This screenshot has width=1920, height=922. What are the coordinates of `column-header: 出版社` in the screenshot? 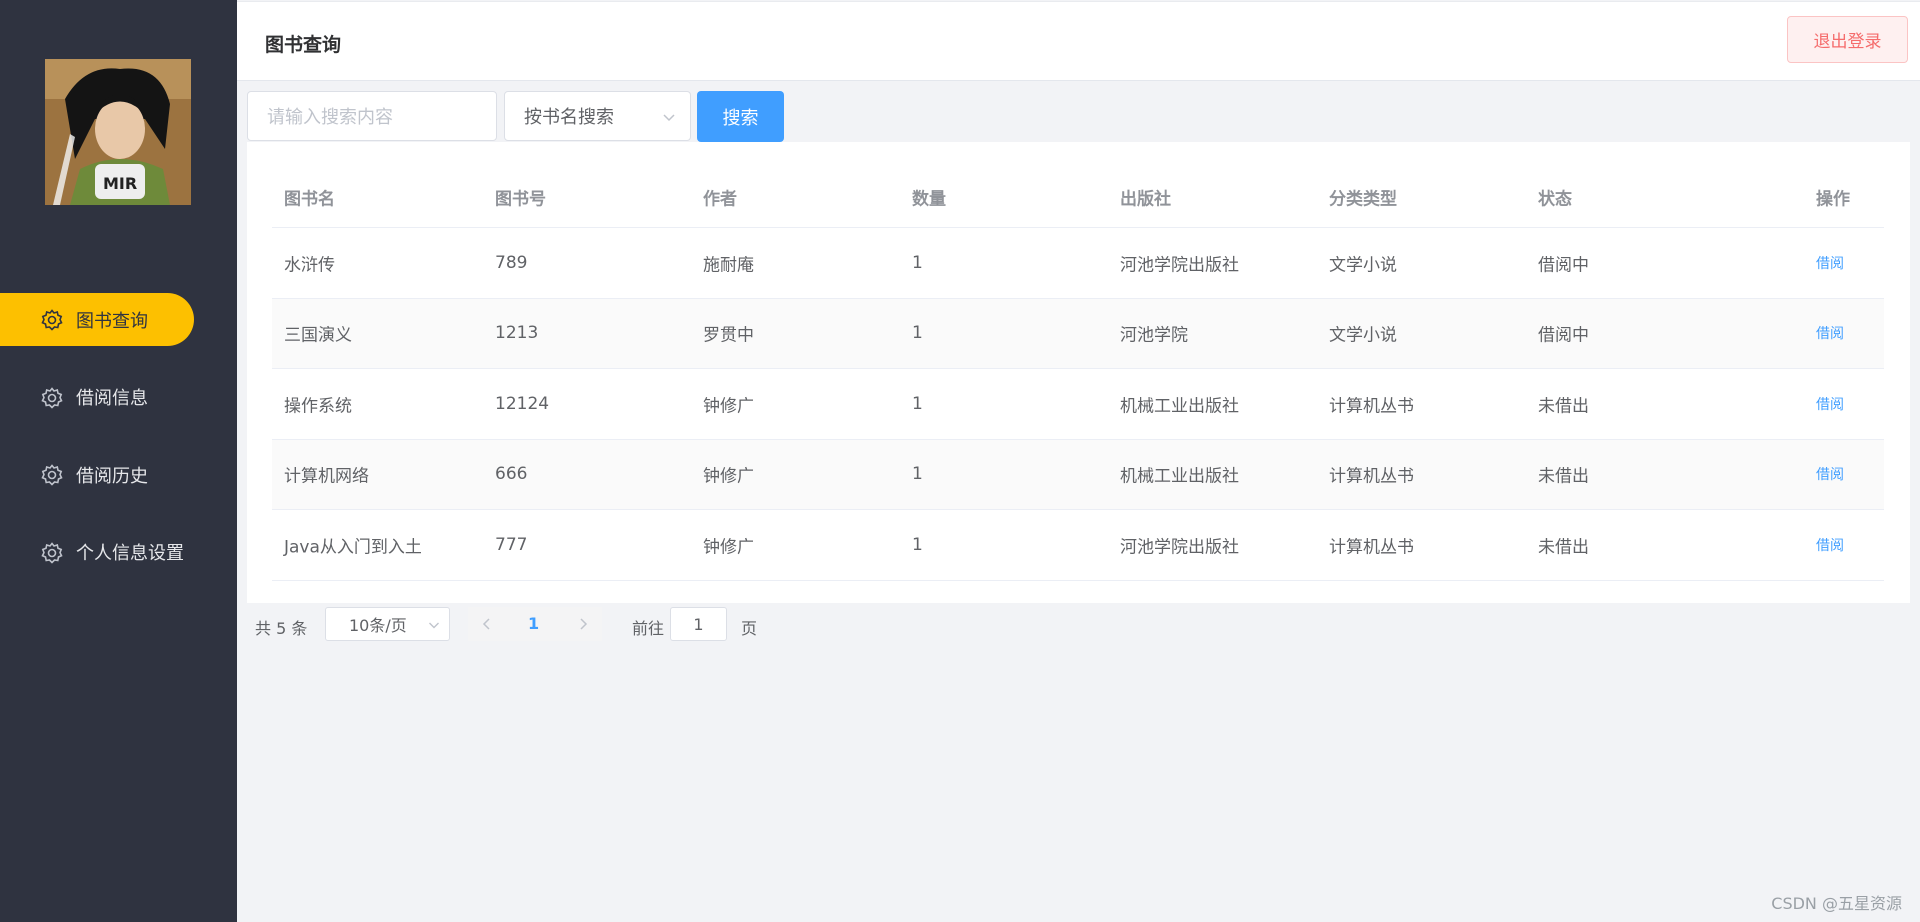 It's located at (1145, 199).